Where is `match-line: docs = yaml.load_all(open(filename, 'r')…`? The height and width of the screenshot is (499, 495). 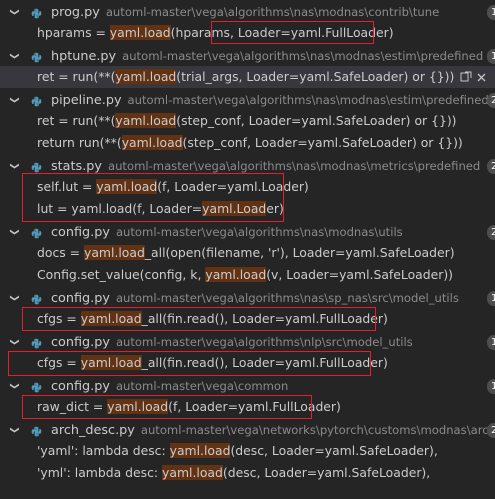
match-line: docs = yaml.load_all(open(filename, 'r')… is located at coordinates (247, 253).